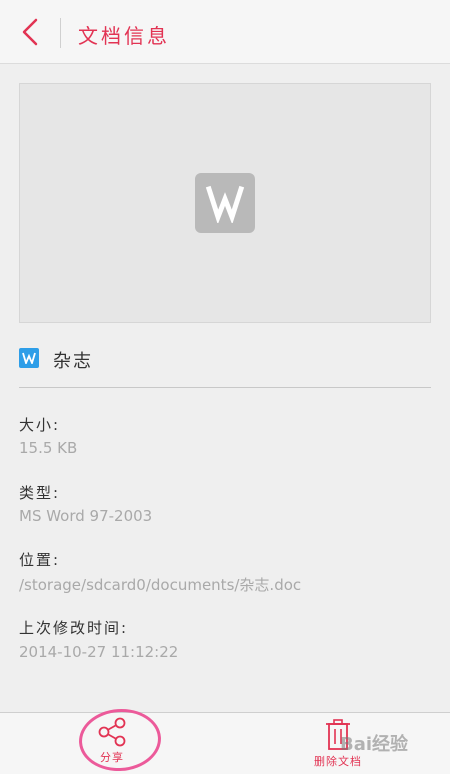  Describe the element at coordinates (225, 367) in the screenshot. I see `document-name-row: 杂志` at that location.